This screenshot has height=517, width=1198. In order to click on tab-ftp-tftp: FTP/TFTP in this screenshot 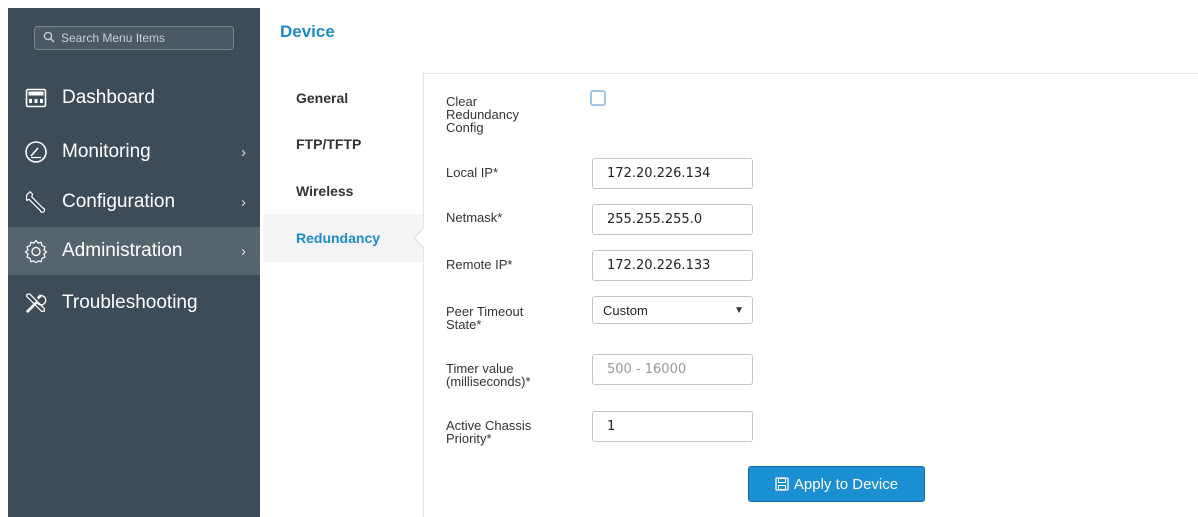, I will do `click(343, 144)`.